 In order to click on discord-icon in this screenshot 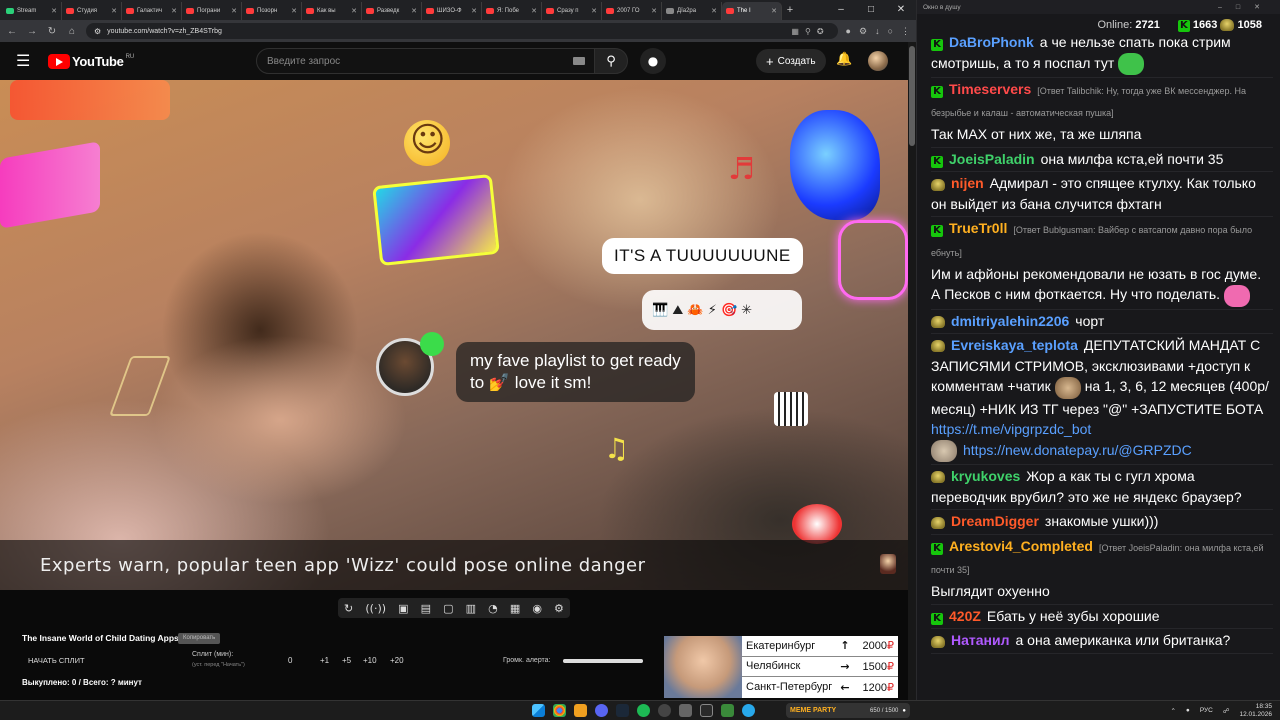, I will do `click(601, 710)`.